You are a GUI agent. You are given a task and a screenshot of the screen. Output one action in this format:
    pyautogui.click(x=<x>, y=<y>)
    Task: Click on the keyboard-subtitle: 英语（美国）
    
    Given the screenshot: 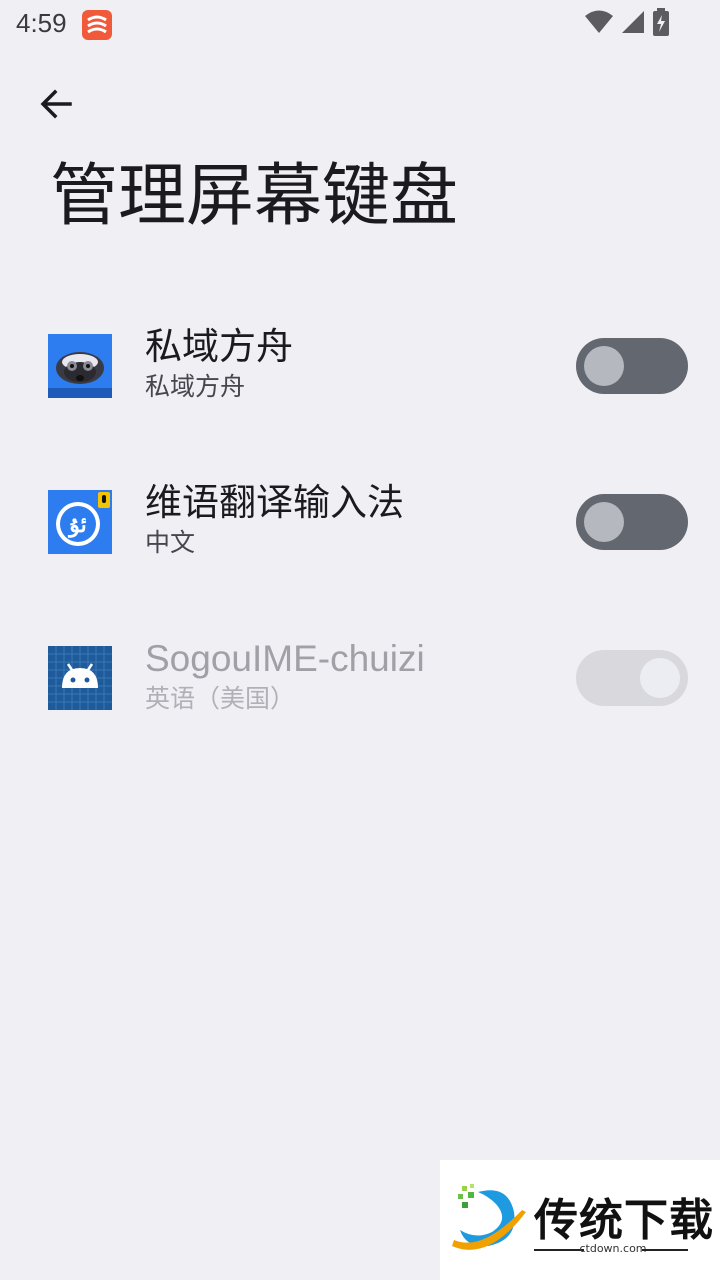 What is the action you would take?
    pyautogui.click(x=220, y=698)
    